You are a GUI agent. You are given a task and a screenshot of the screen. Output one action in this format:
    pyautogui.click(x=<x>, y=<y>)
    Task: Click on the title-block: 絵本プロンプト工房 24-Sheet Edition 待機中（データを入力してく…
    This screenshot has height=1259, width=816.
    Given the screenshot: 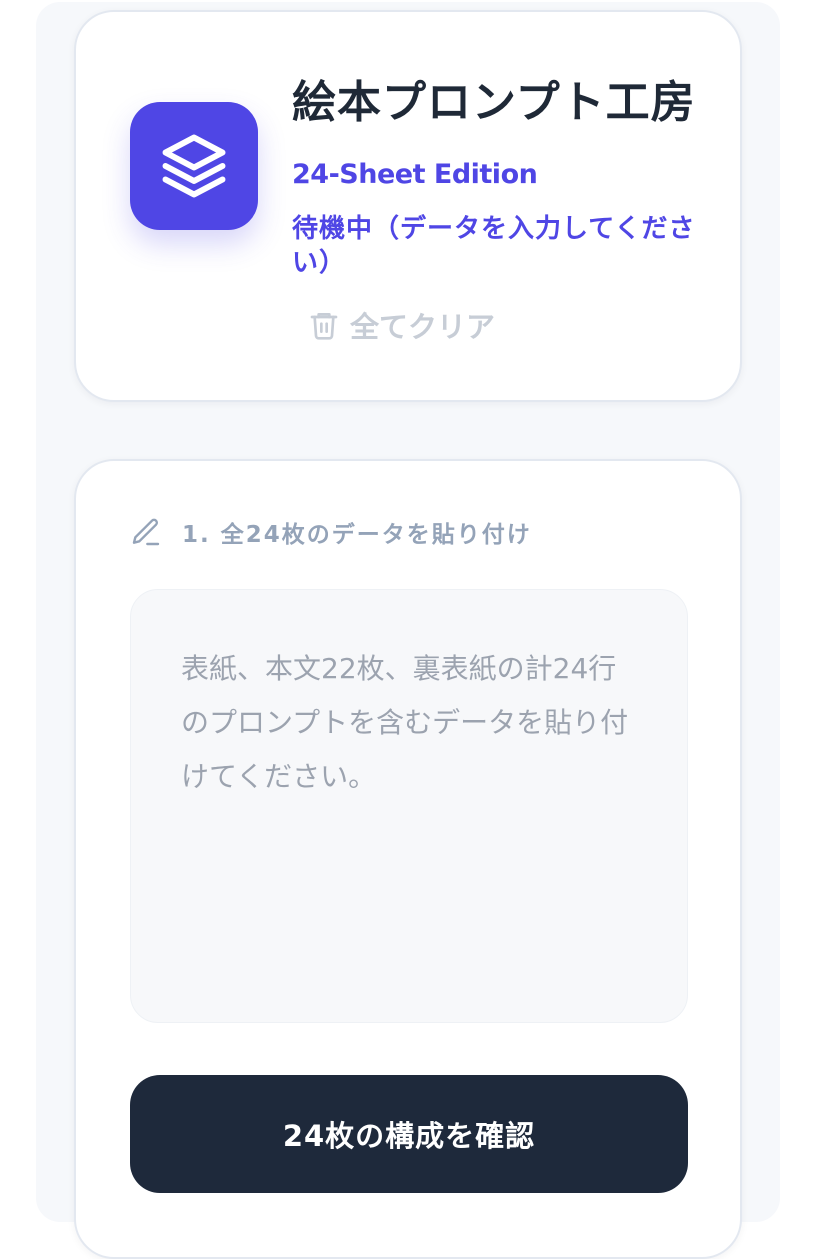 What is the action you would take?
    pyautogui.click(x=502, y=175)
    